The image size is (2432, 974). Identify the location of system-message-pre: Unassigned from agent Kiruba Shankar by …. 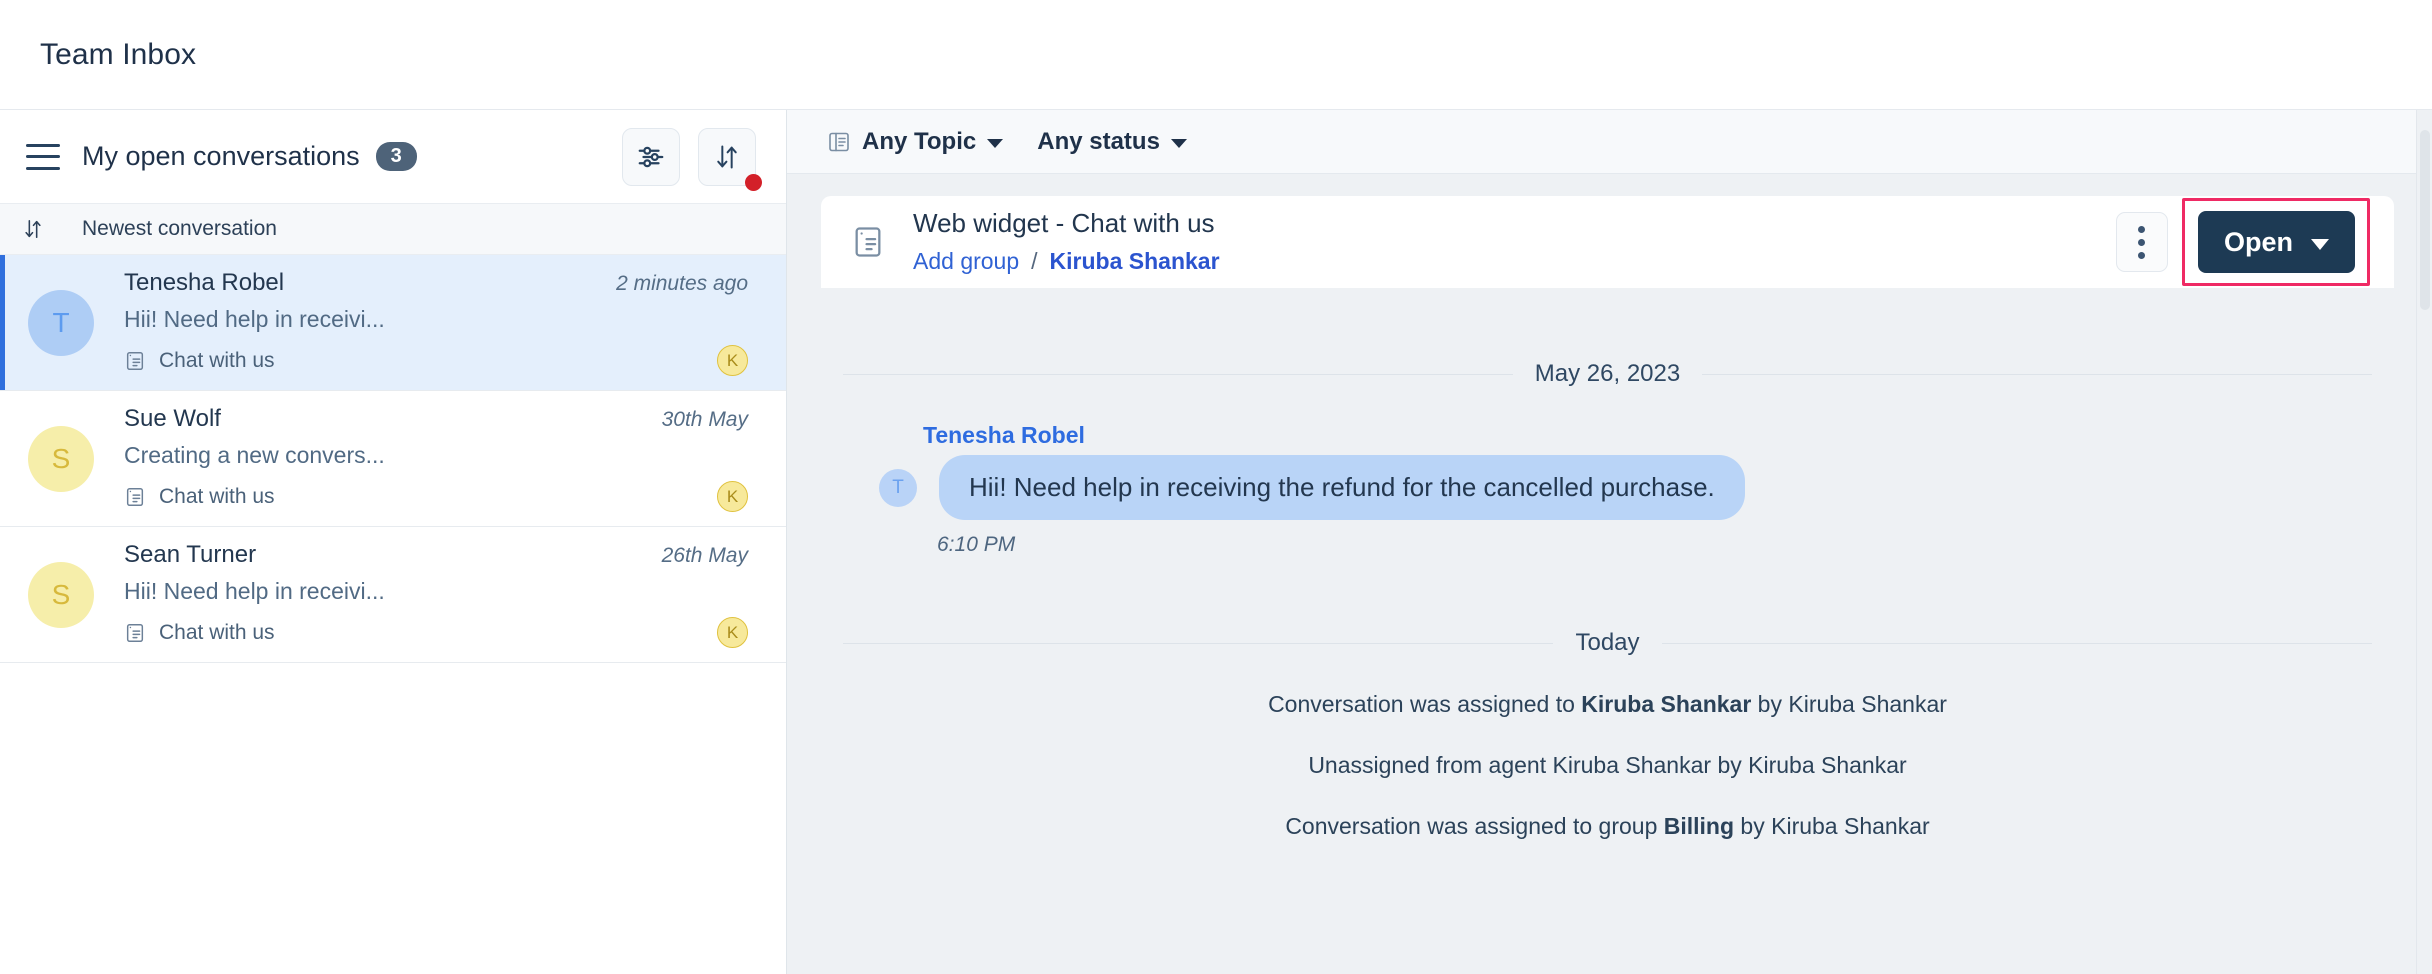
(1607, 765).